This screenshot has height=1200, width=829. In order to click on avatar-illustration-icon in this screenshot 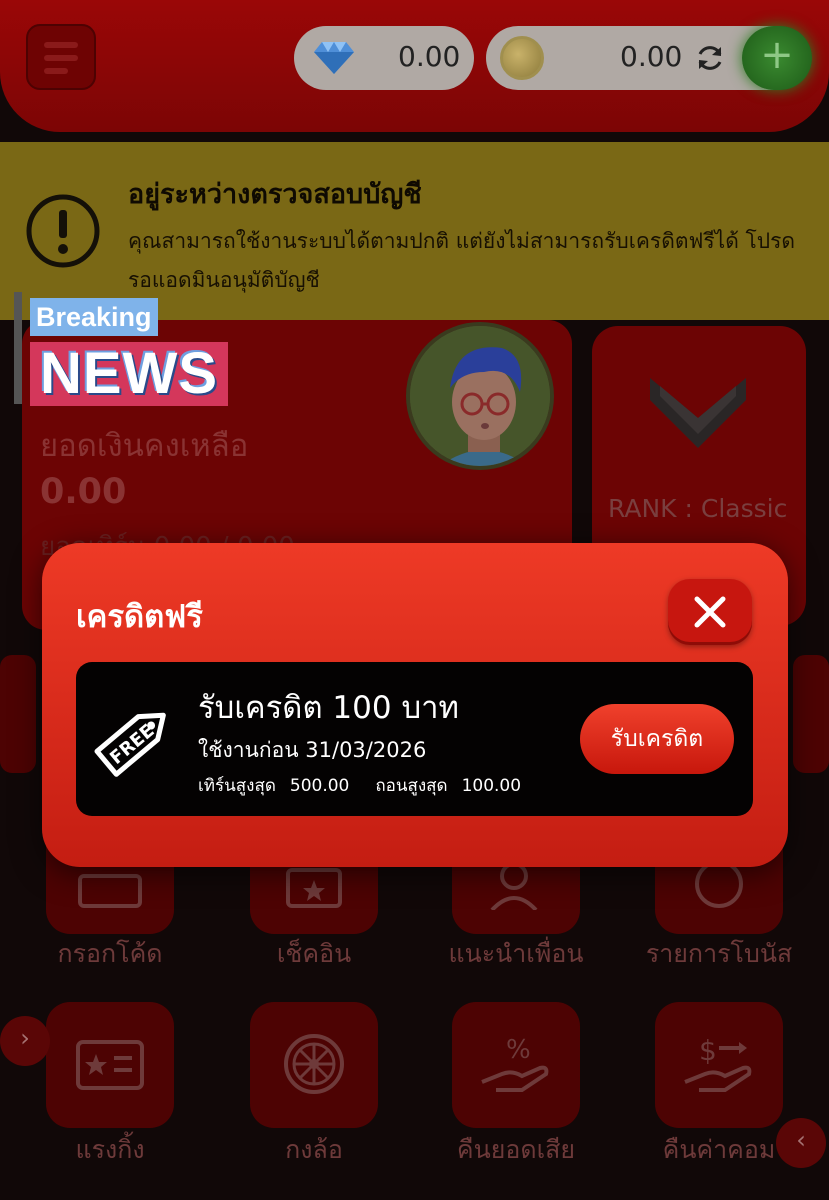, I will do `click(480, 396)`.